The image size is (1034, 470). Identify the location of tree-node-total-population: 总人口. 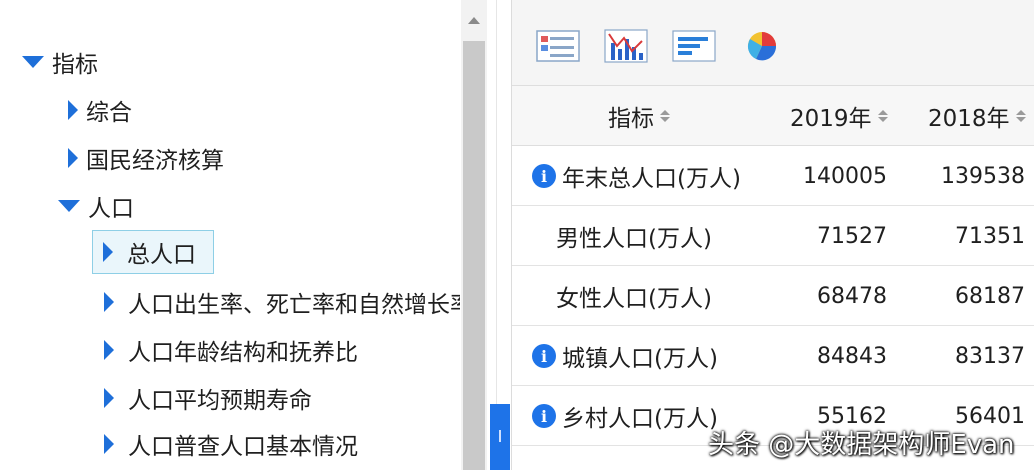
(153, 252).